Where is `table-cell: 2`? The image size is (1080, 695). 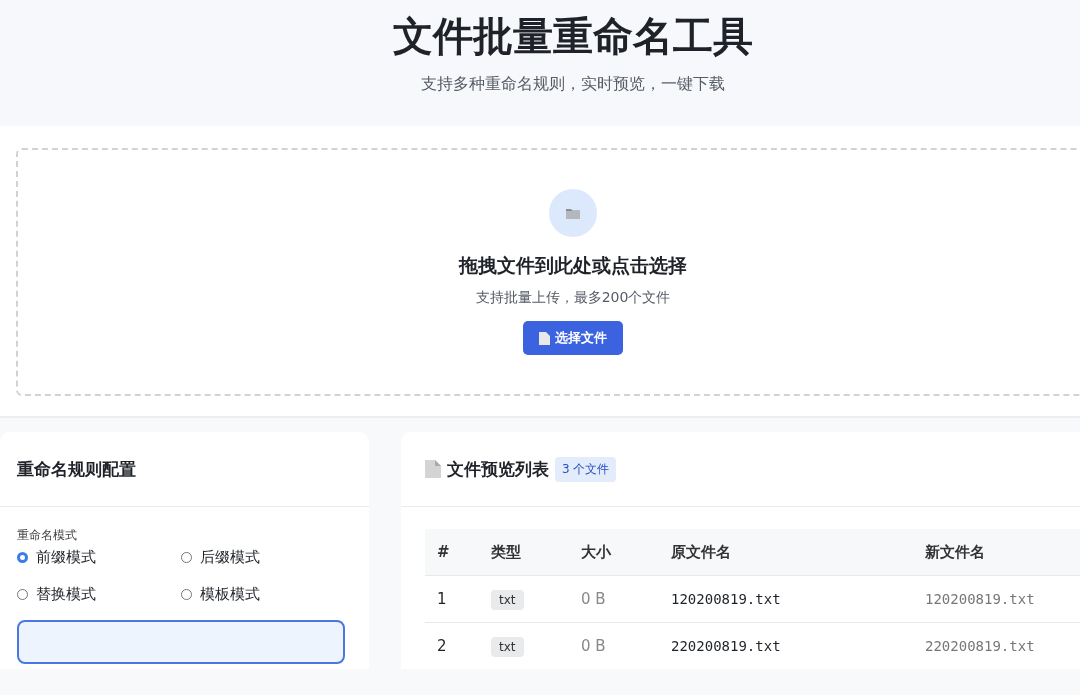
table-cell: 2 is located at coordinates (452, 645).